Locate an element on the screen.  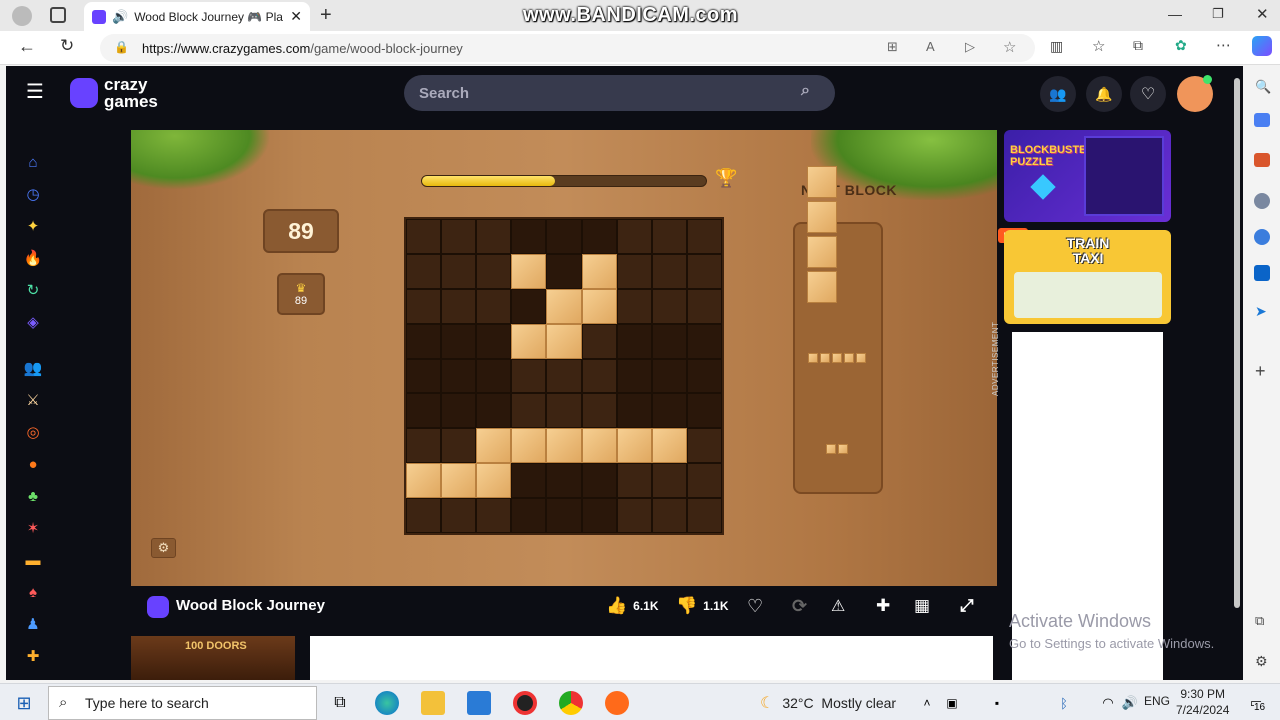
sidebar-search-icon: 🔍 is located at coordinates (1263, 87).